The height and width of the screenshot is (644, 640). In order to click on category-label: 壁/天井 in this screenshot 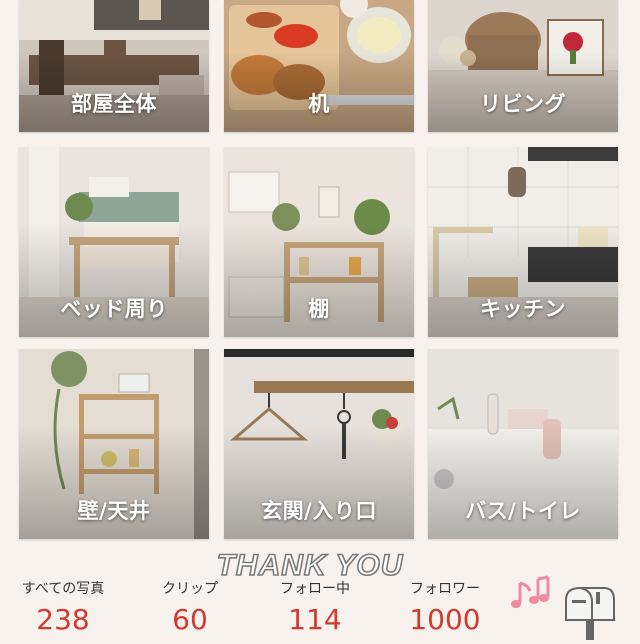, I will do `click(114, 511)`.